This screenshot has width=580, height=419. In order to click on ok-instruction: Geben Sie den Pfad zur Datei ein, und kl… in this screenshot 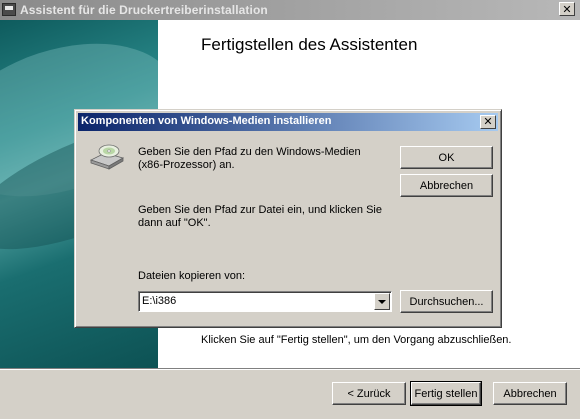, I will do `click(260, 216)`.